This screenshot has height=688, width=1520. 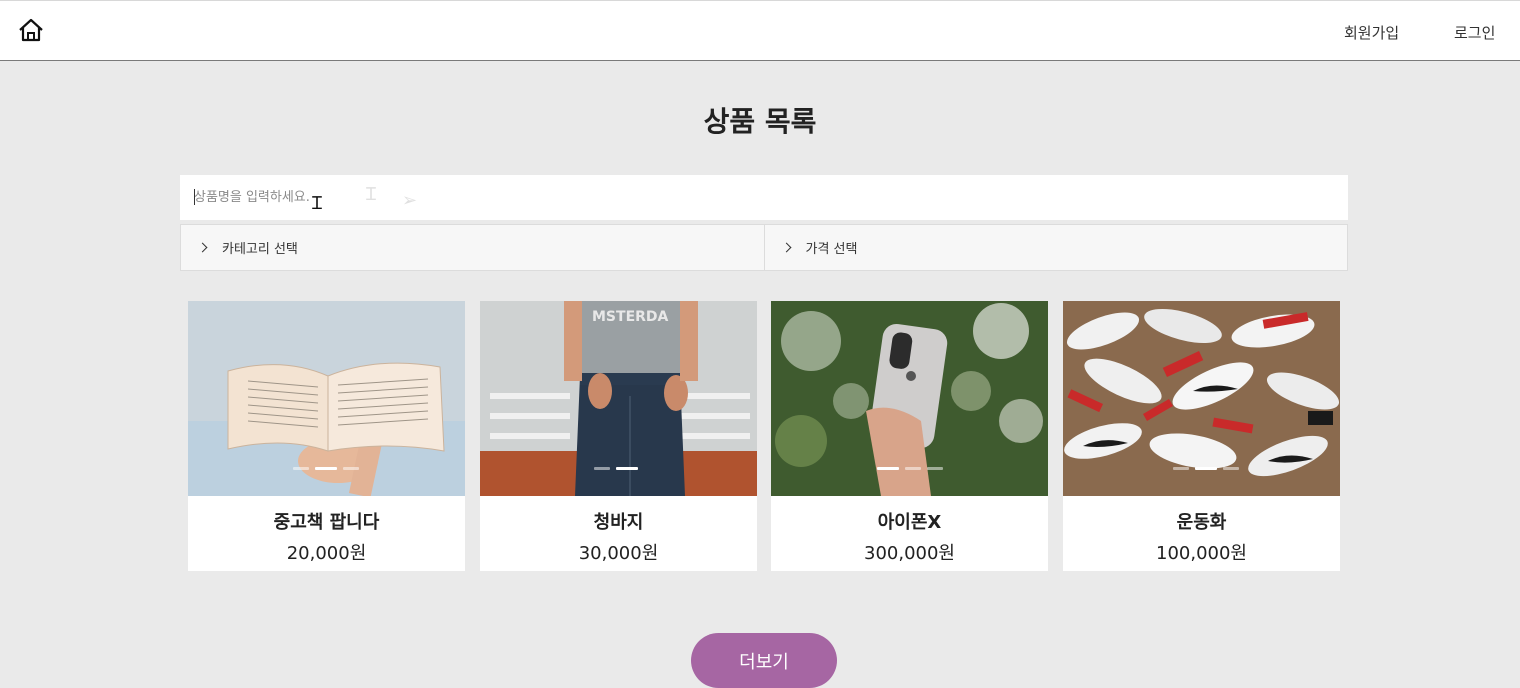 I want to click on svg-text: MSTERDA, so click(x=630, y=317).